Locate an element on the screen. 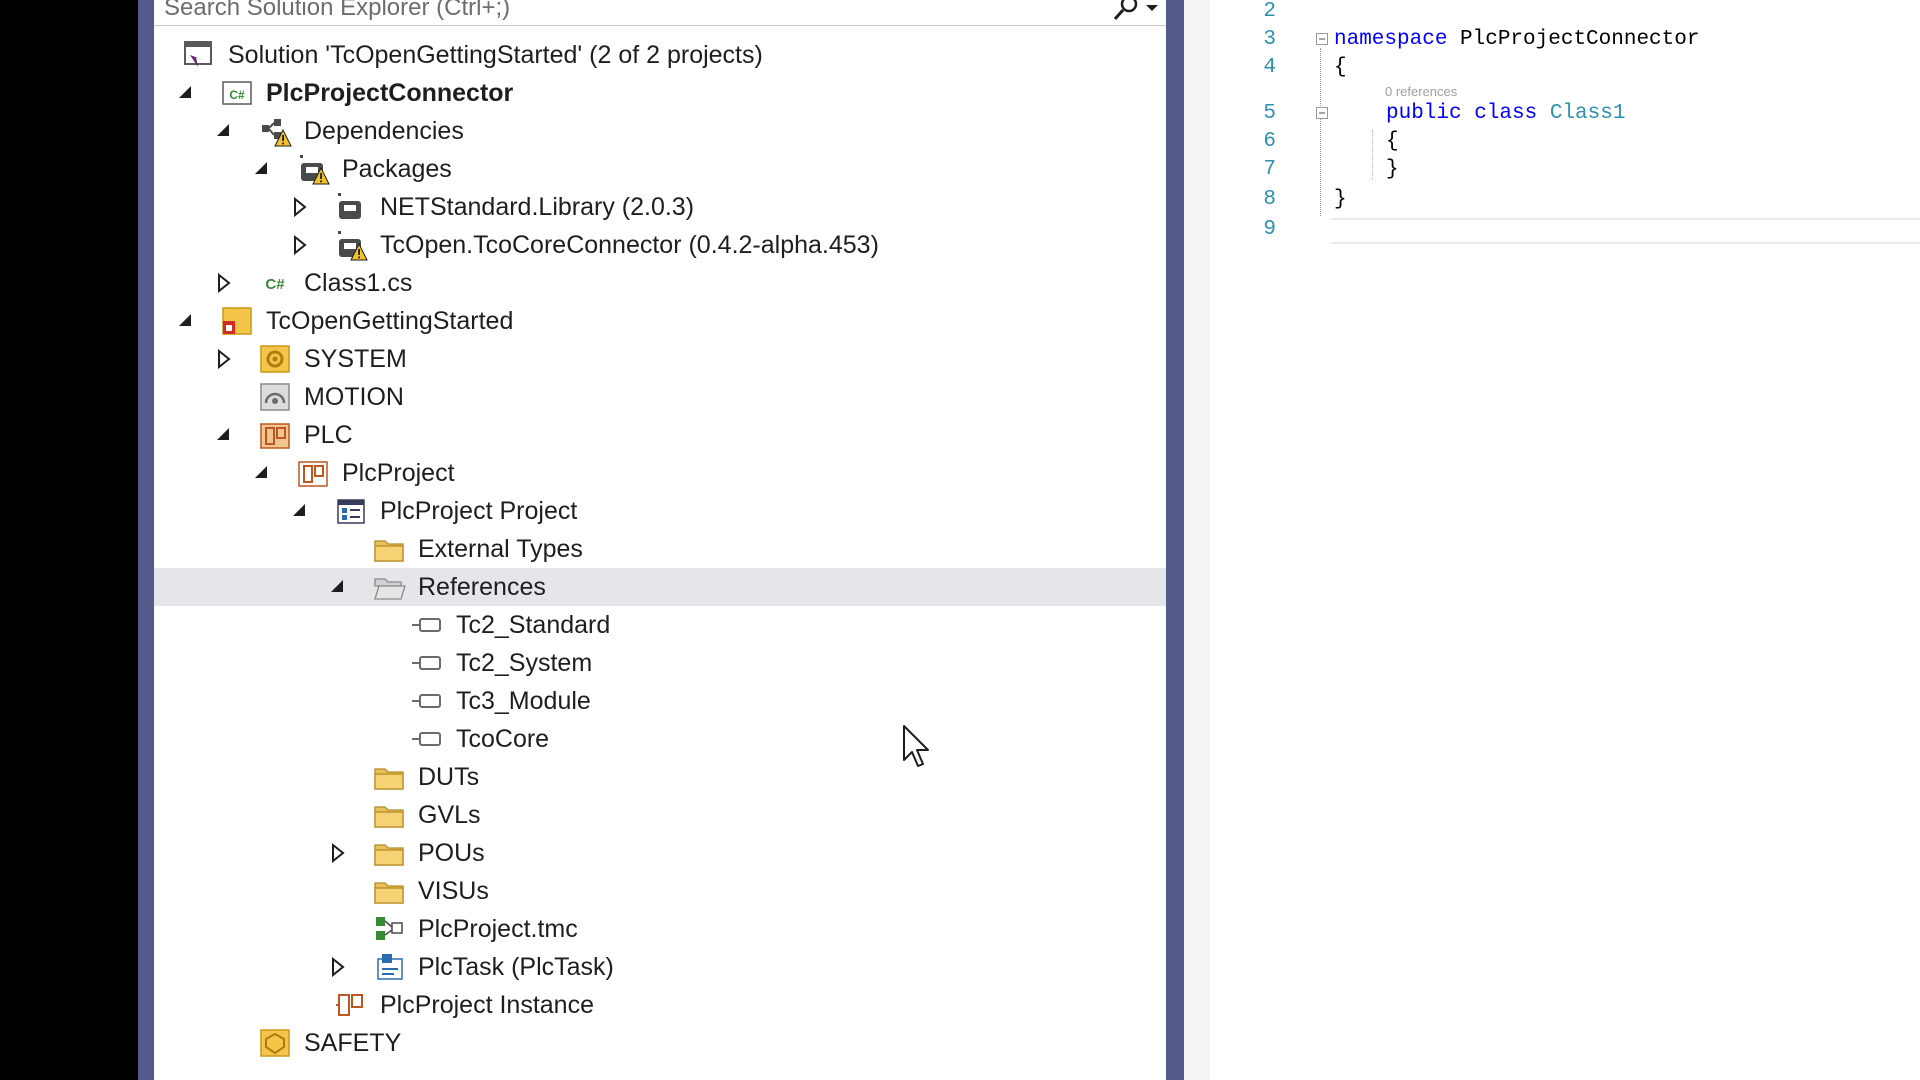 Image resolution: width=1920 pixels, height=1080 pixels. tree-item-references: References is located at coordinates (660, 587).